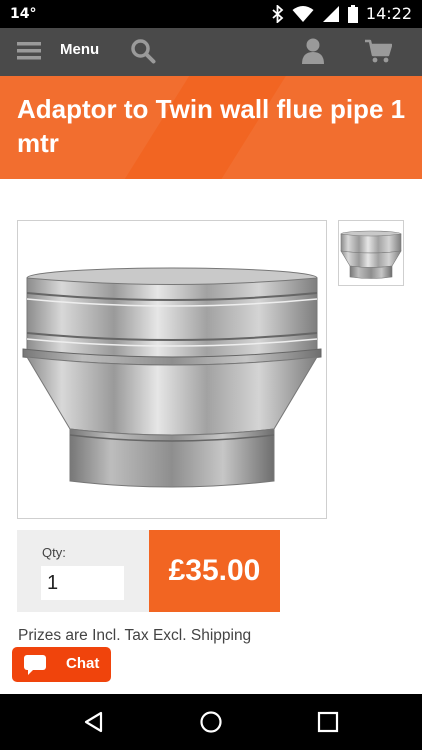 The image size is (422, 750). What do you see at coordinates (378, 51) in the screenshot?
I see `shopping-cart-icon` at bounding box center [378, 51].